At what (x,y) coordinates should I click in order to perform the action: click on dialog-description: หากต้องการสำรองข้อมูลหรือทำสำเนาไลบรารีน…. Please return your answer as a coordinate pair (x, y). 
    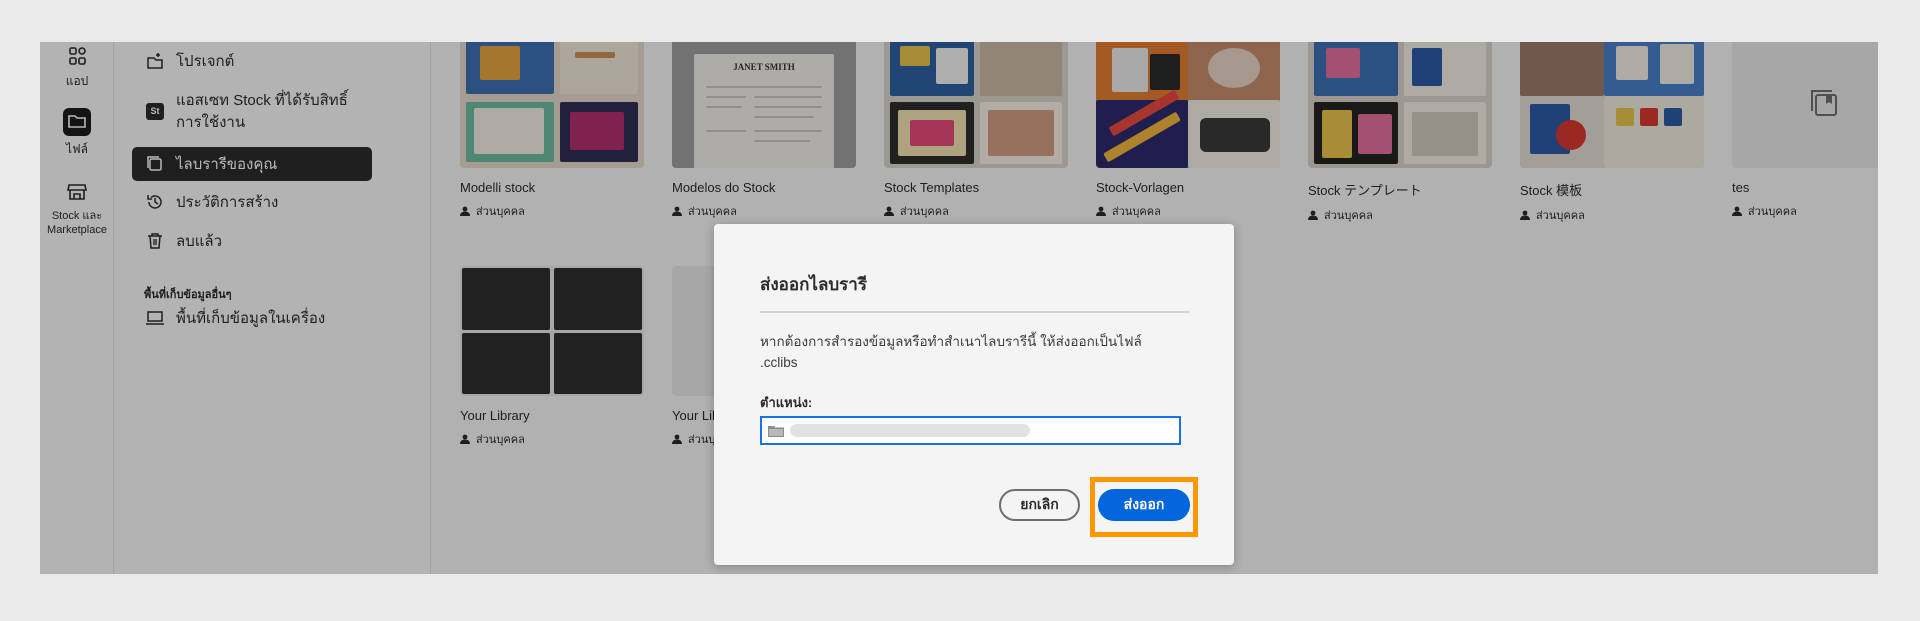
    Looking at the image, I should click on (975, 352).